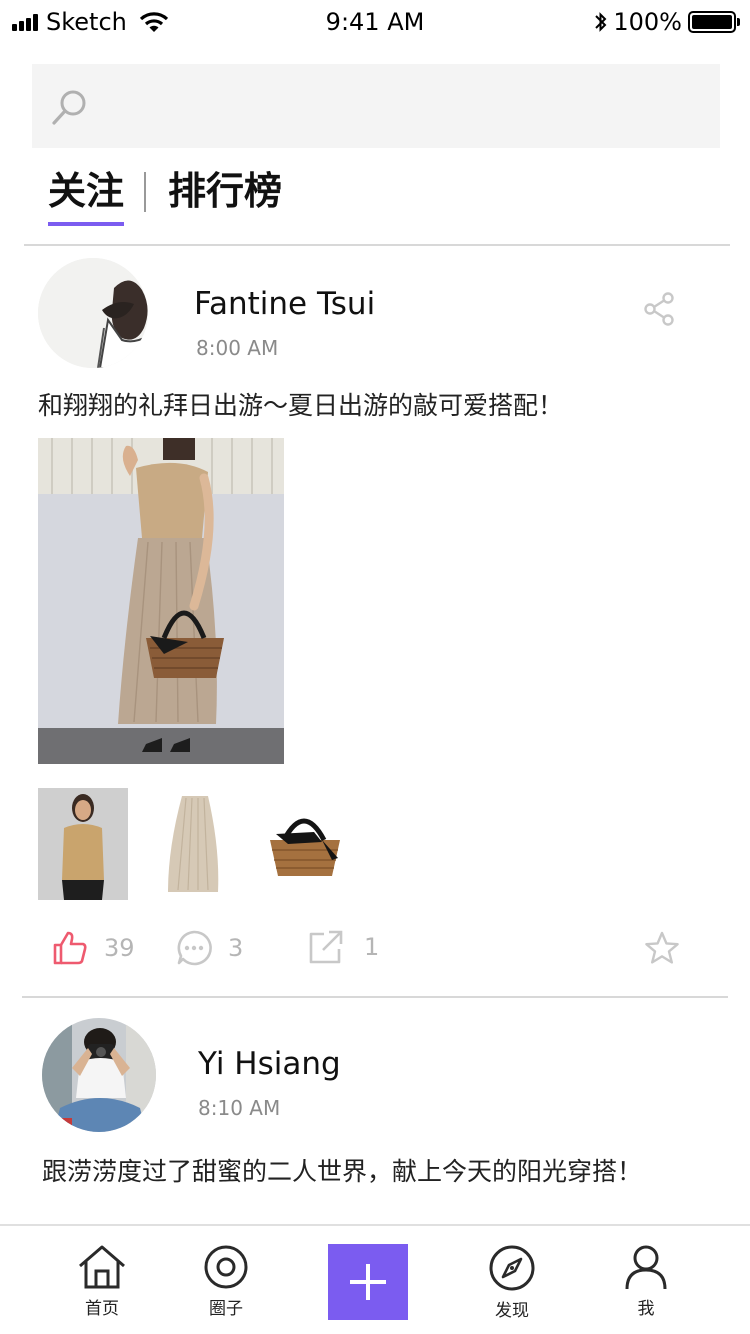  I want to click on user-icon, so click(646, 1267).